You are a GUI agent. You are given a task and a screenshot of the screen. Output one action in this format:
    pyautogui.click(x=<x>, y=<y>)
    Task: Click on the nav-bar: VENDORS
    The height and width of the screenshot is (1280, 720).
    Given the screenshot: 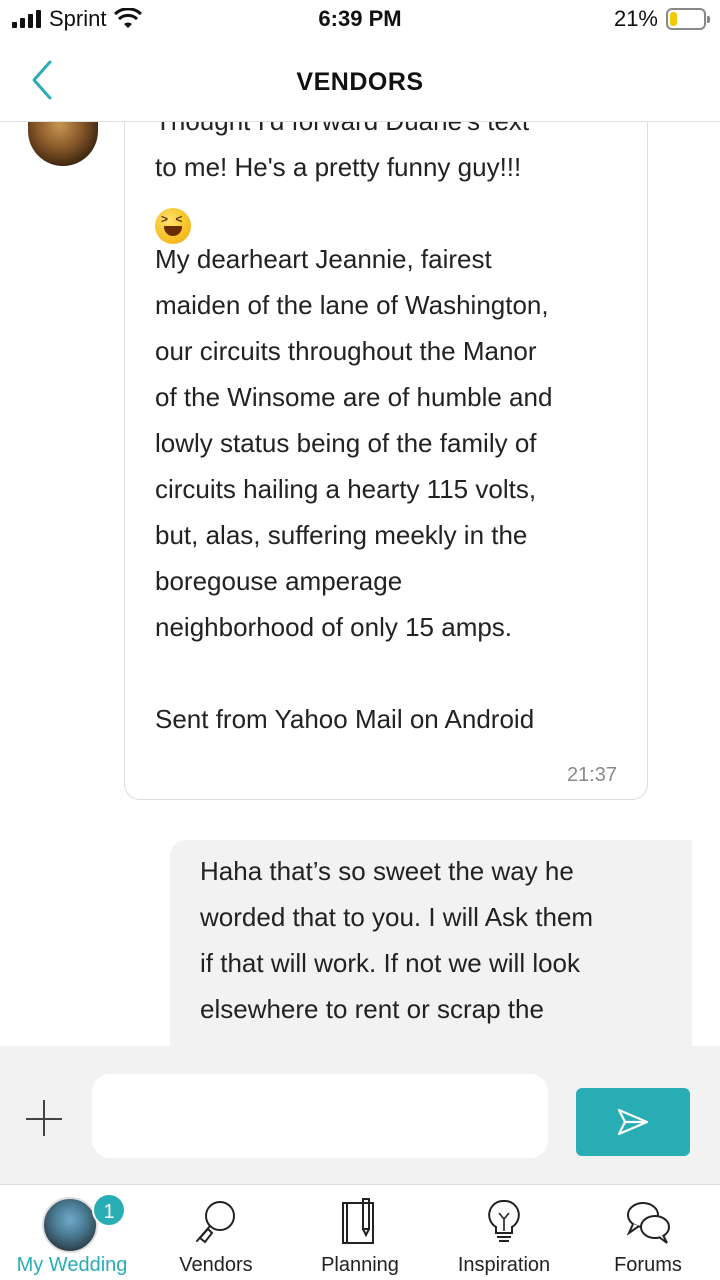 What is the action you would take?
    pyautogui.click(x=360, y=81)
    